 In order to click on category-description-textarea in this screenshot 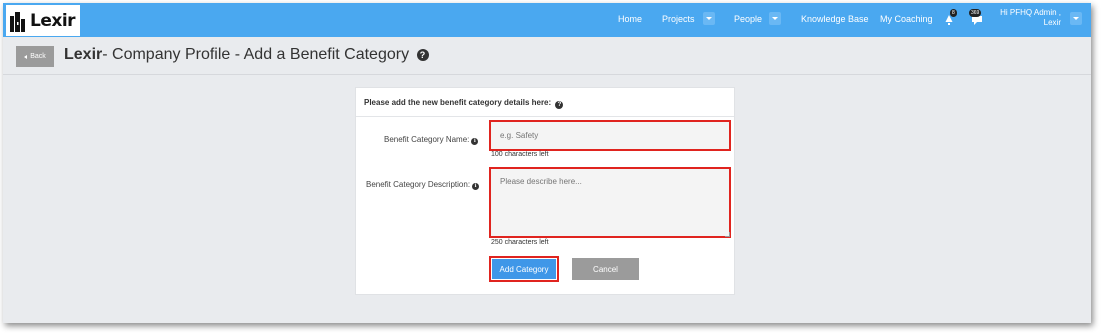, I will do `click(610, 202)`.